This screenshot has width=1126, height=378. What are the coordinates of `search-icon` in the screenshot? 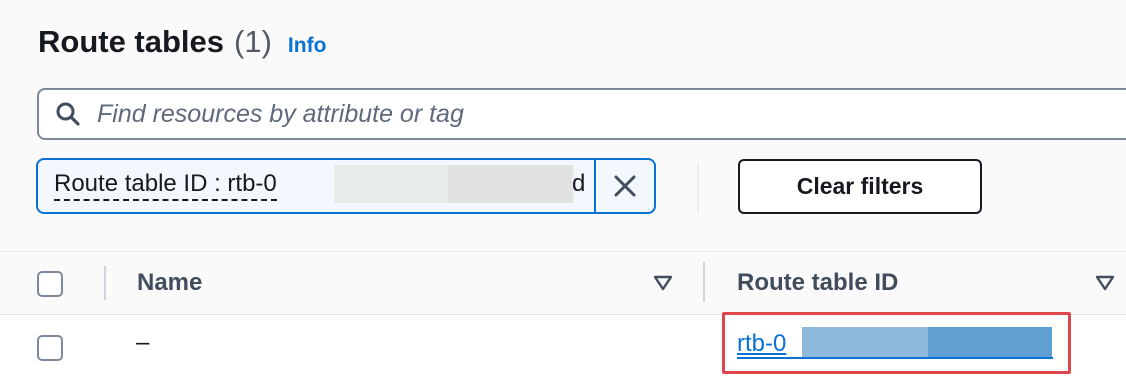 It's located at (68, 114).